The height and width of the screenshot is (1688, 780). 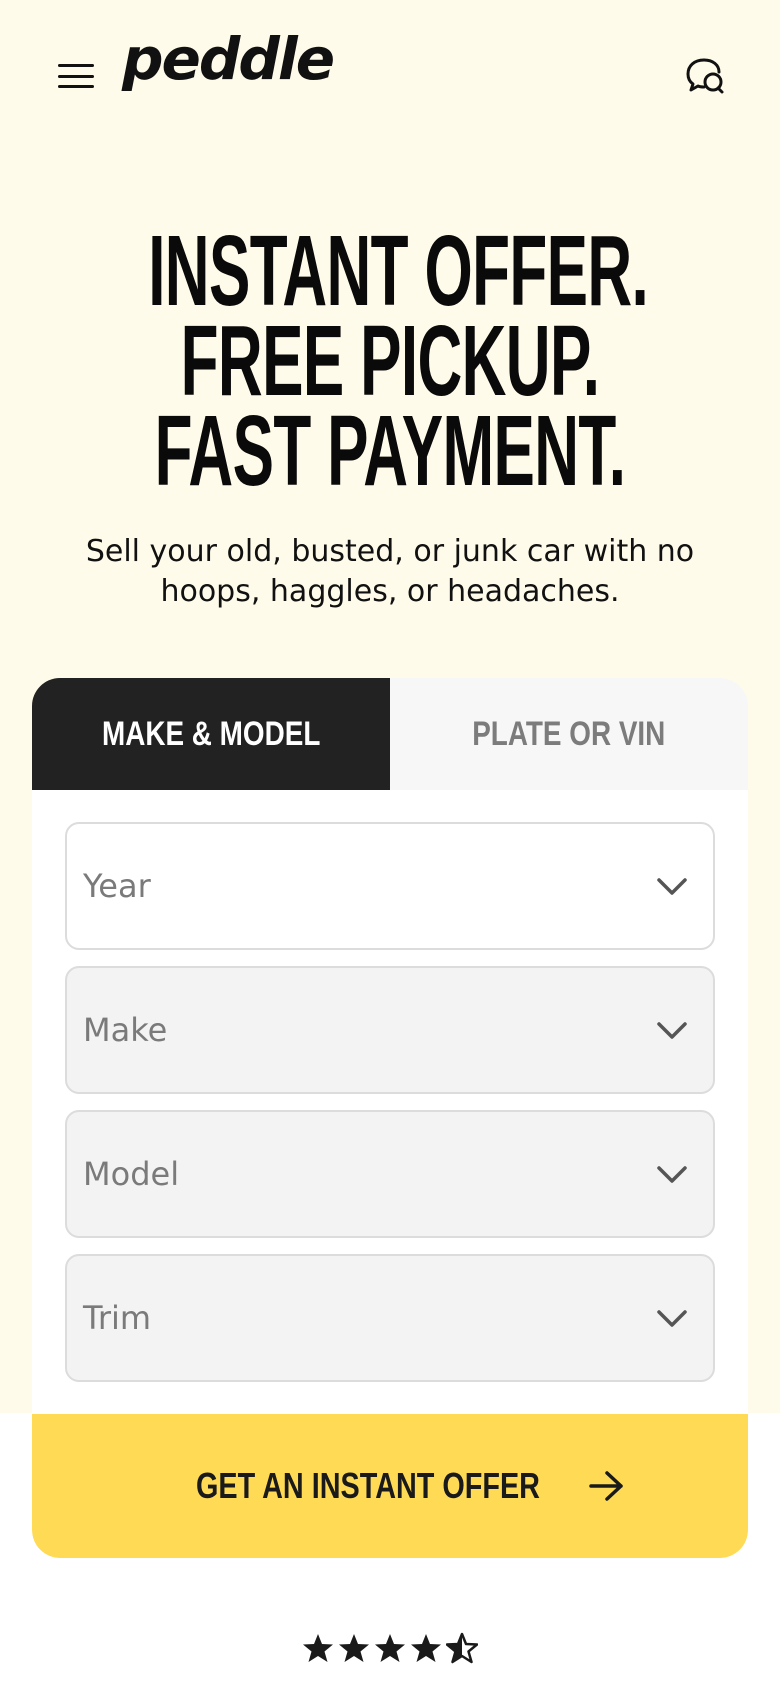 I want to click on rating-stars, so click(x=390, y=1652).